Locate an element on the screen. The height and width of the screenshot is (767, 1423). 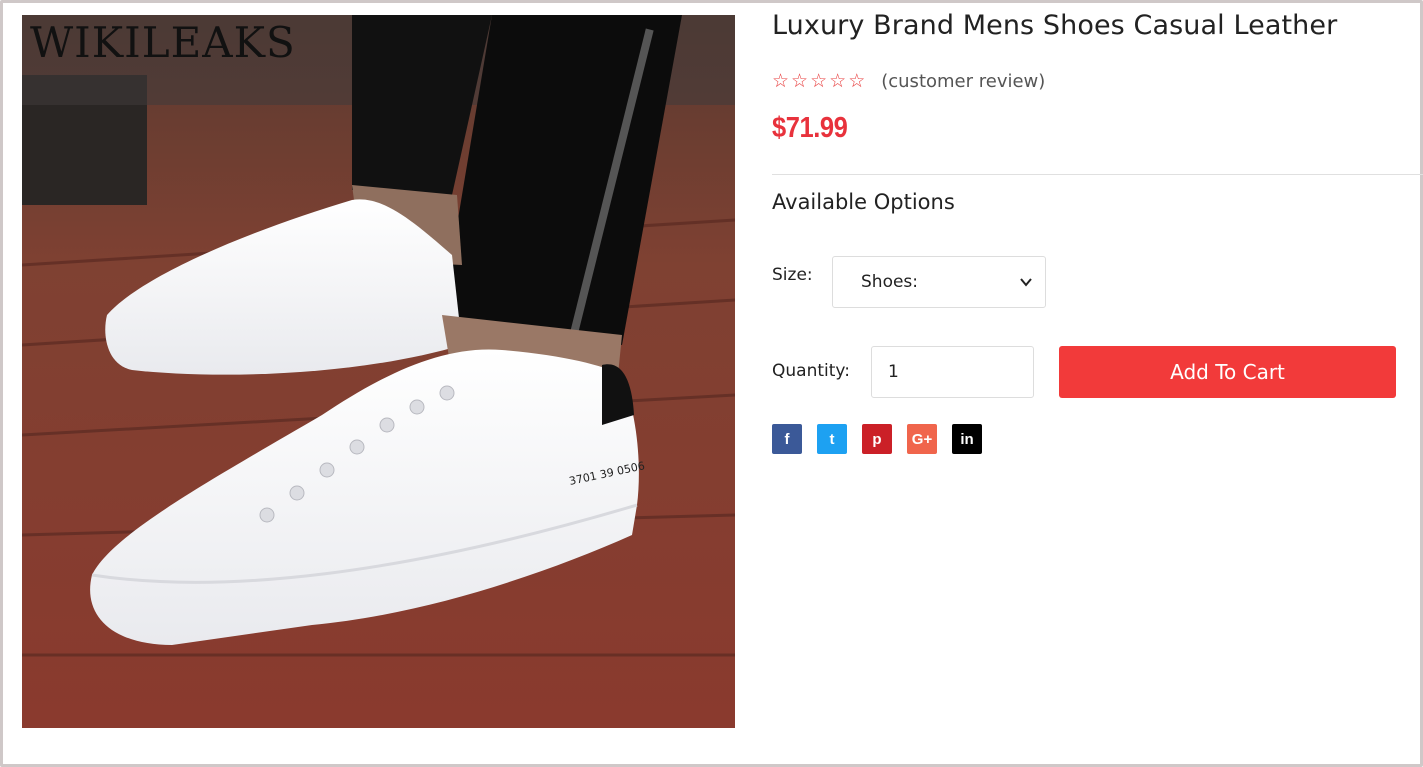
size-select-value: Shoes: is located at coordinates (890, 282).